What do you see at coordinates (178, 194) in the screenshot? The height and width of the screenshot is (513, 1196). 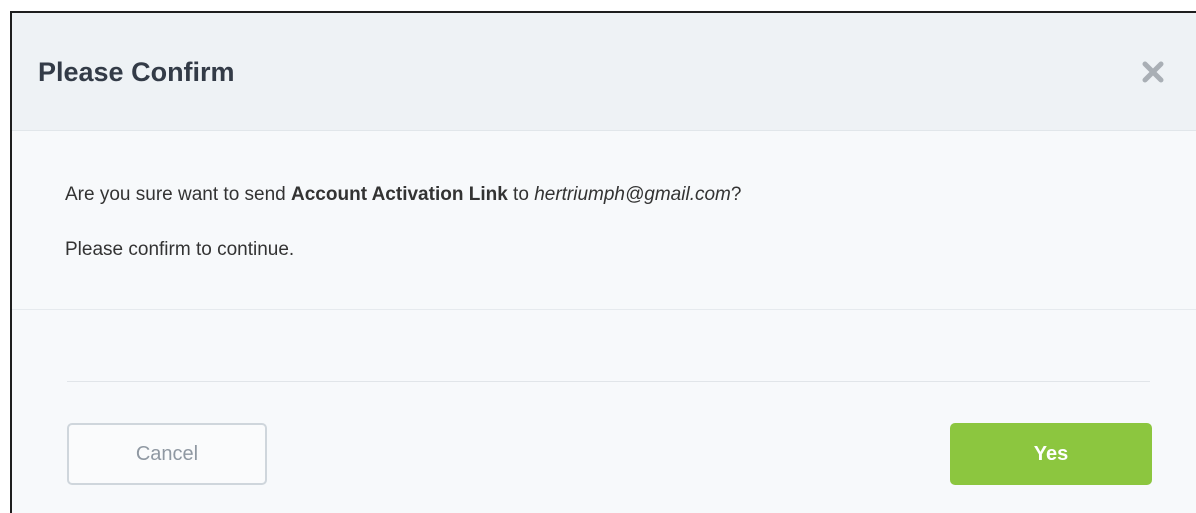 I see `message-prefix: Are you sure want to send` at bounding box center [178, 194].